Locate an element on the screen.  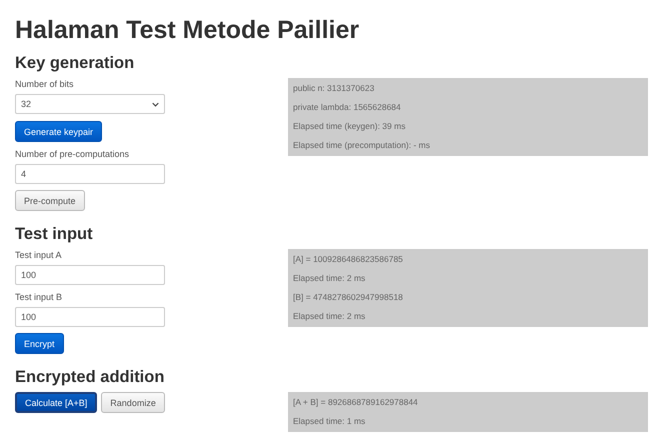
section-heading: Encrypted addition is located at coordinates (90, 377).